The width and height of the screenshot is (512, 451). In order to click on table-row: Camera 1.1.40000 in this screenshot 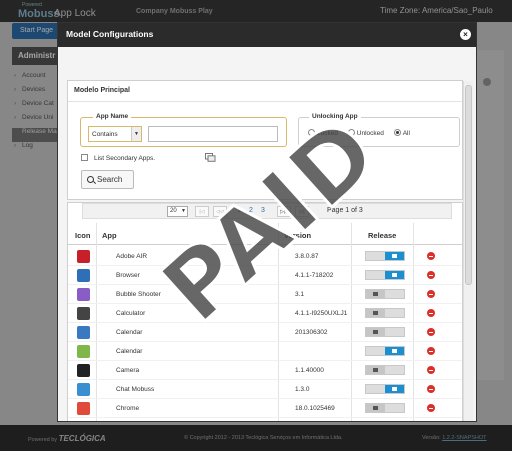, I will do `click(265, 370)`.